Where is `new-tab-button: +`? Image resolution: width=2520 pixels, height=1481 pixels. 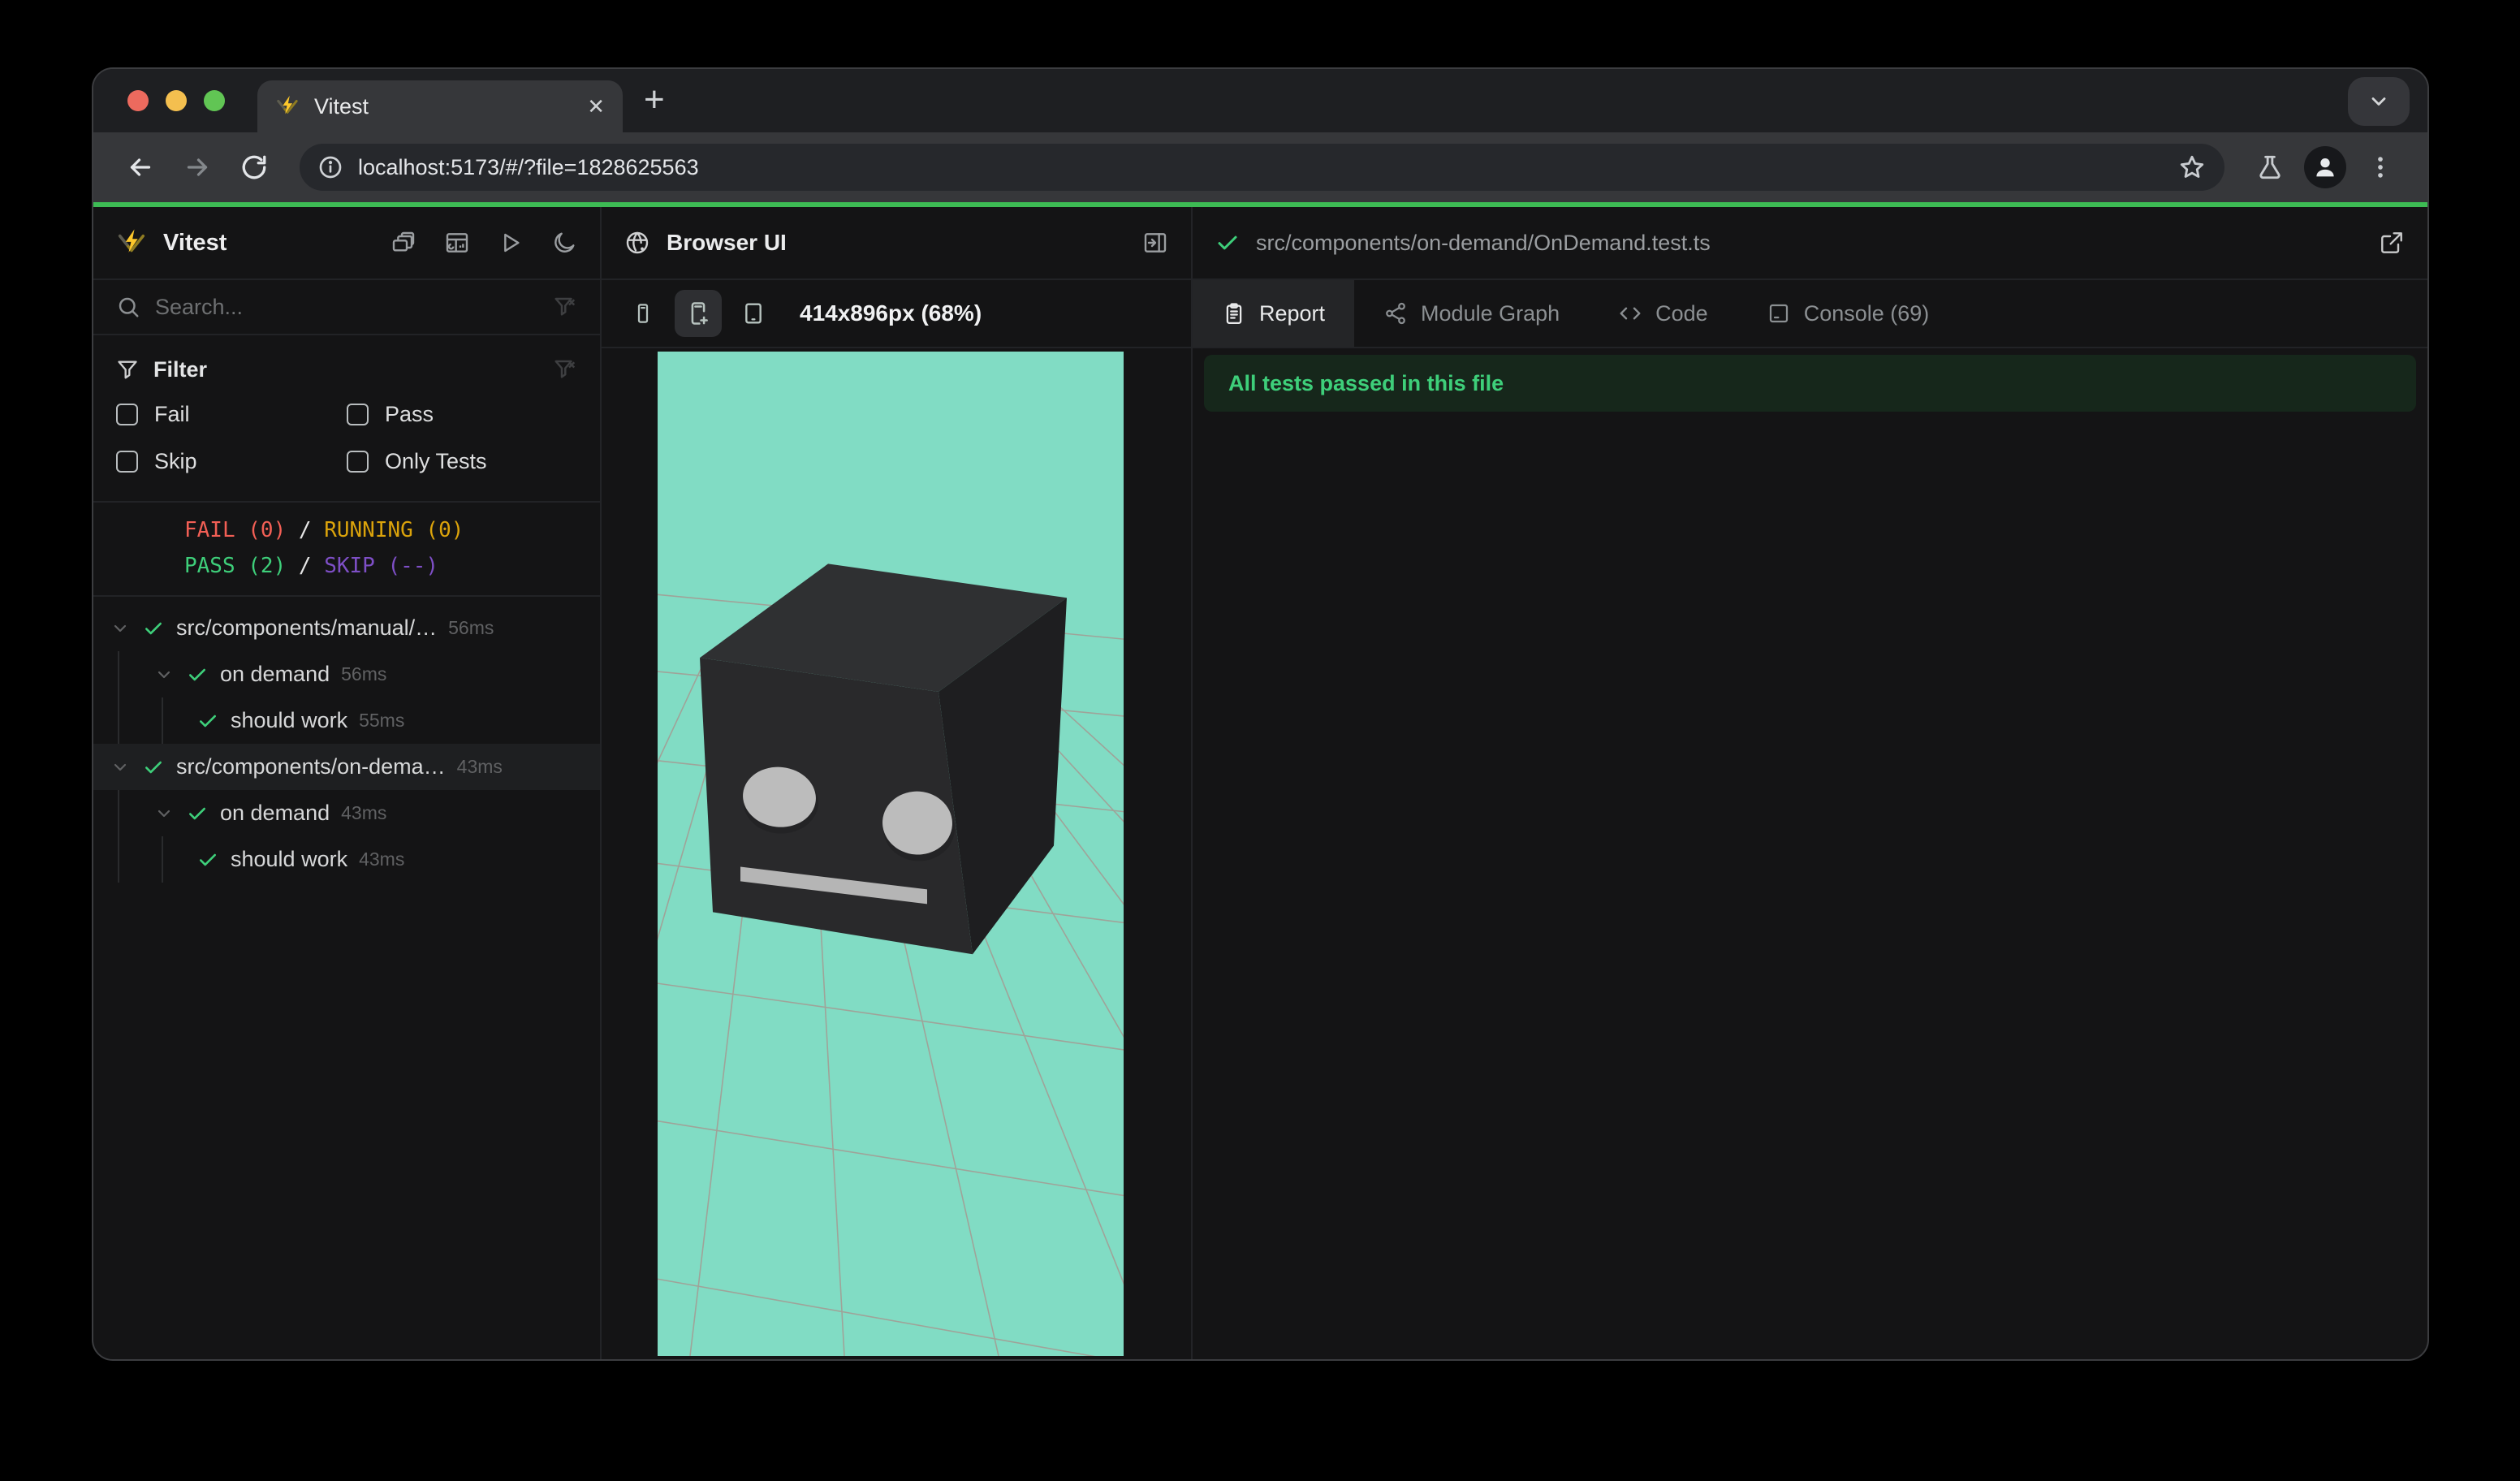
new-tab-button: + is located at coordinates (654, 100).